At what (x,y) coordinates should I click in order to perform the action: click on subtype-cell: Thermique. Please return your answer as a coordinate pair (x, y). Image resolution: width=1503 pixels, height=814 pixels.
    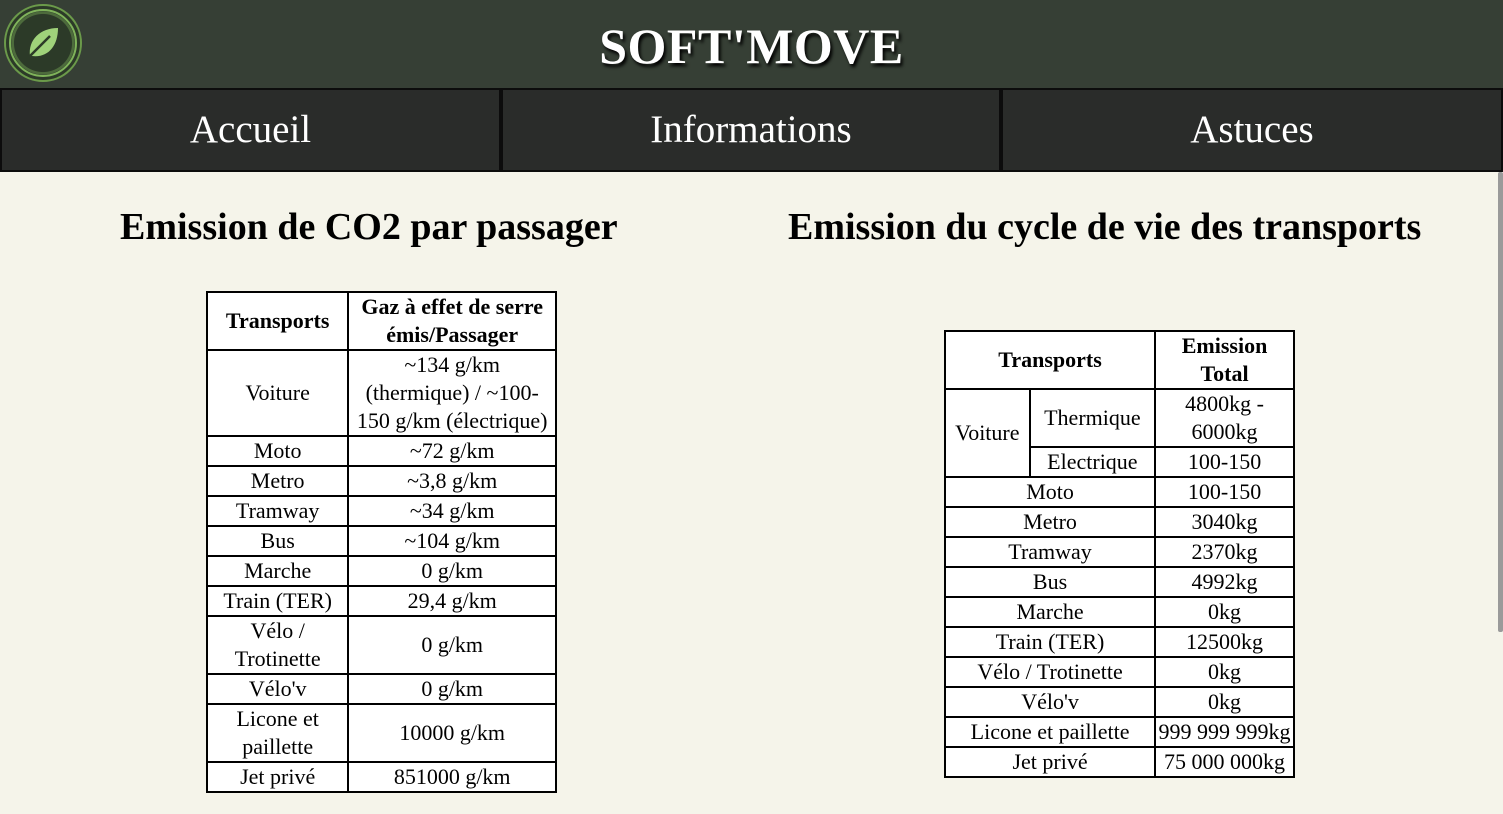
    Looking at the image, I should click on (1092, 418).